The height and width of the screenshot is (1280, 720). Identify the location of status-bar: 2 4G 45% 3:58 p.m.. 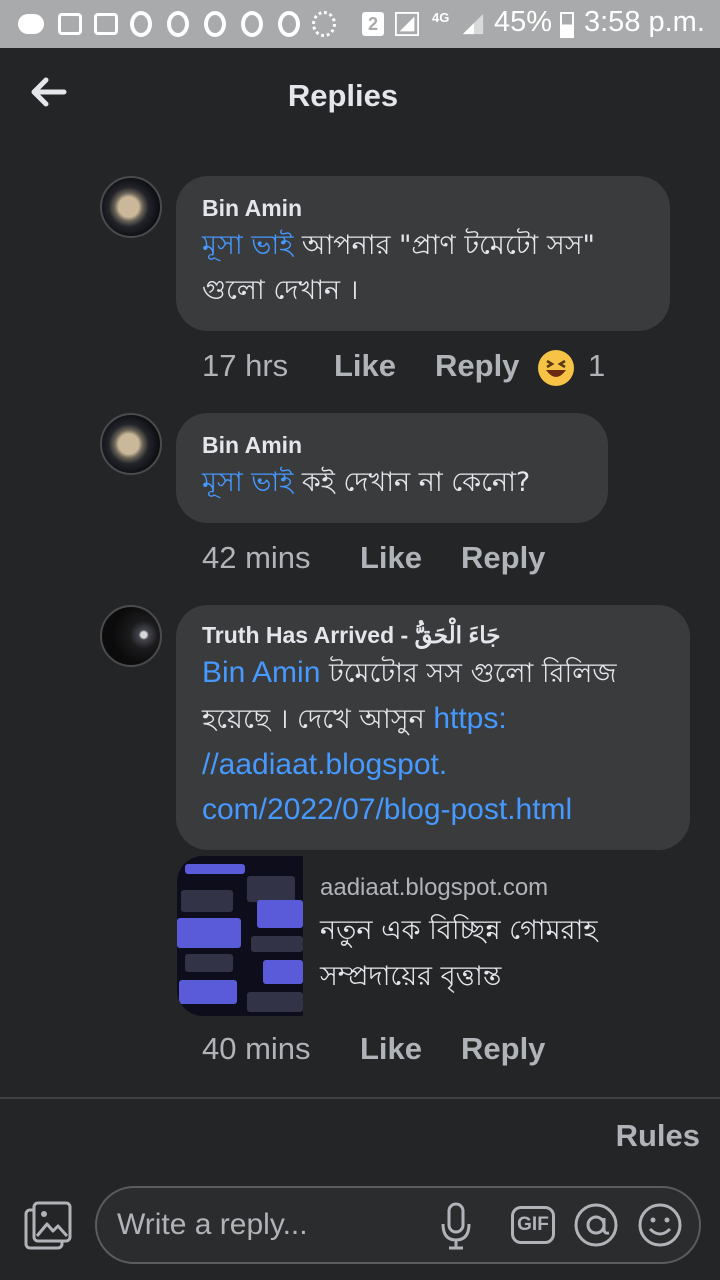
(360, 24).